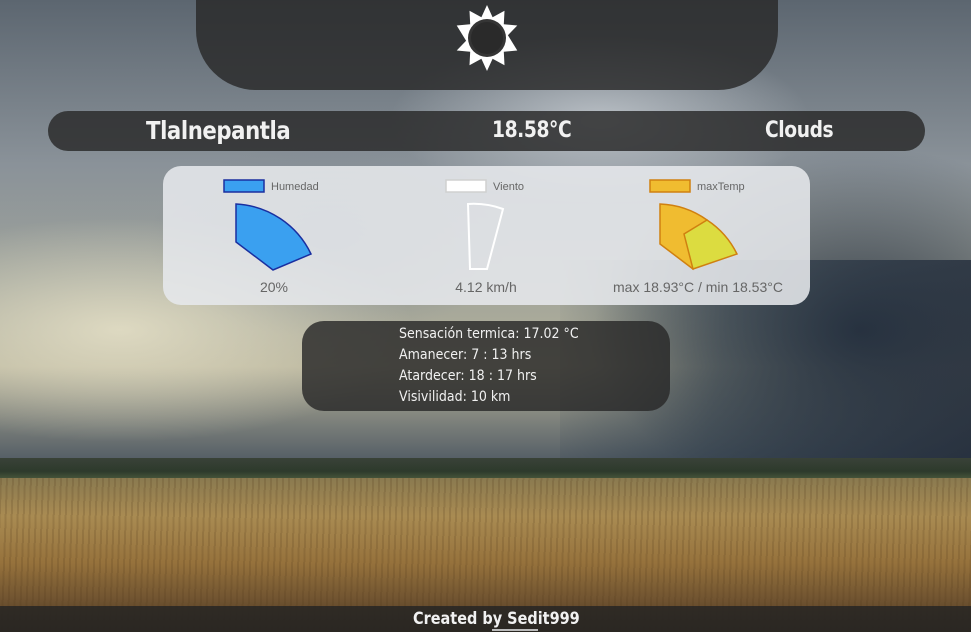 This screenshot has height=632, width=971. Describe the element at coordinates (274, 237) in the screenshot. I see `humidity-sector` at that location.